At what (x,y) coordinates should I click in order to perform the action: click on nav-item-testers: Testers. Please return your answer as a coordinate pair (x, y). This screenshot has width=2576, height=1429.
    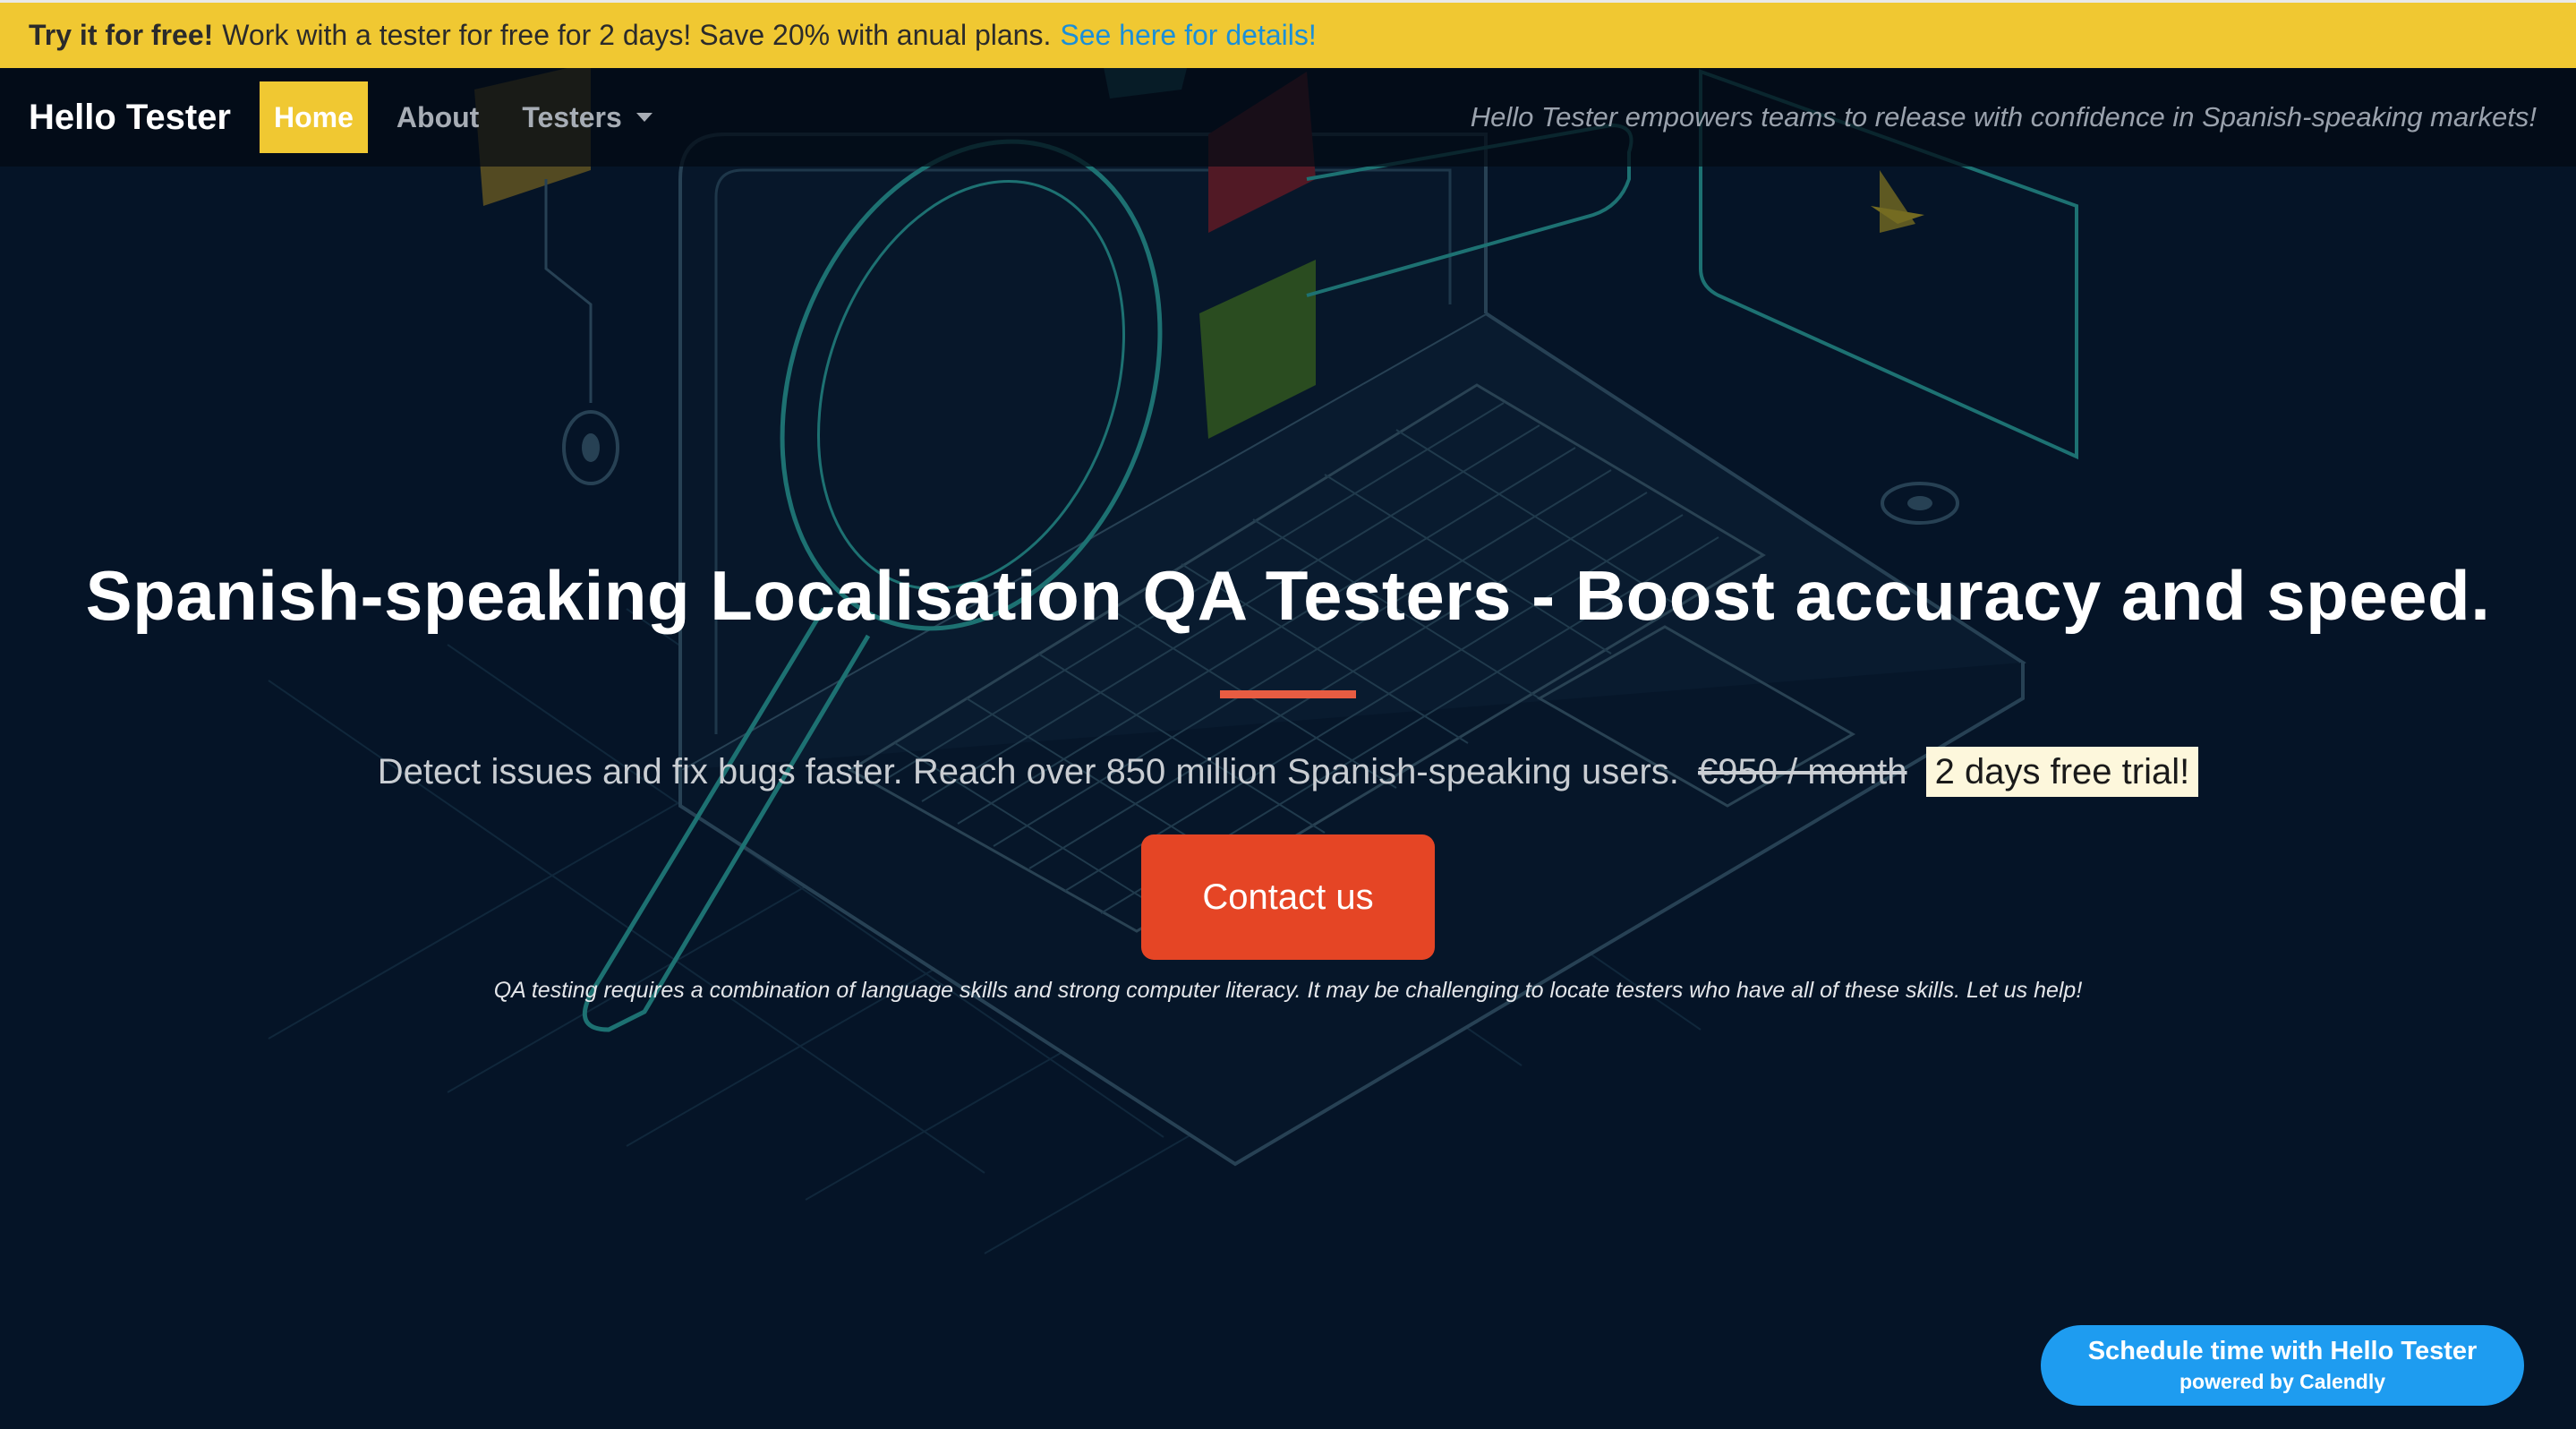
    Looking at the image, I should click on (587, 117).